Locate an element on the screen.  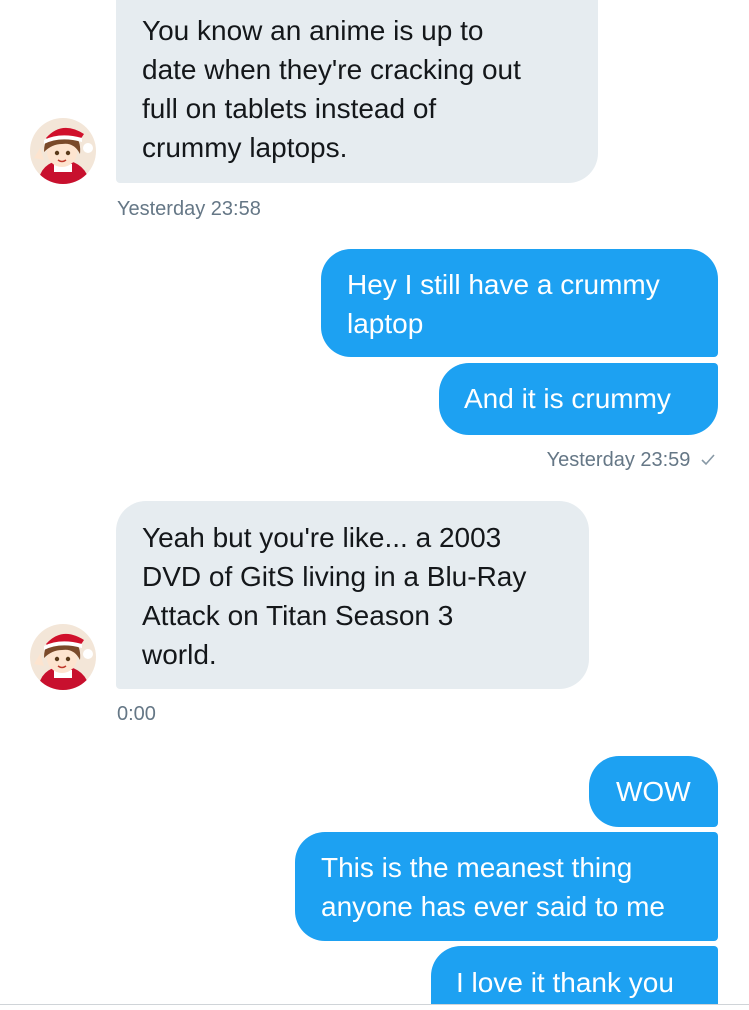
message-text-line: Yeah but you're like... a 2003 is located at coordinates (322, 537).